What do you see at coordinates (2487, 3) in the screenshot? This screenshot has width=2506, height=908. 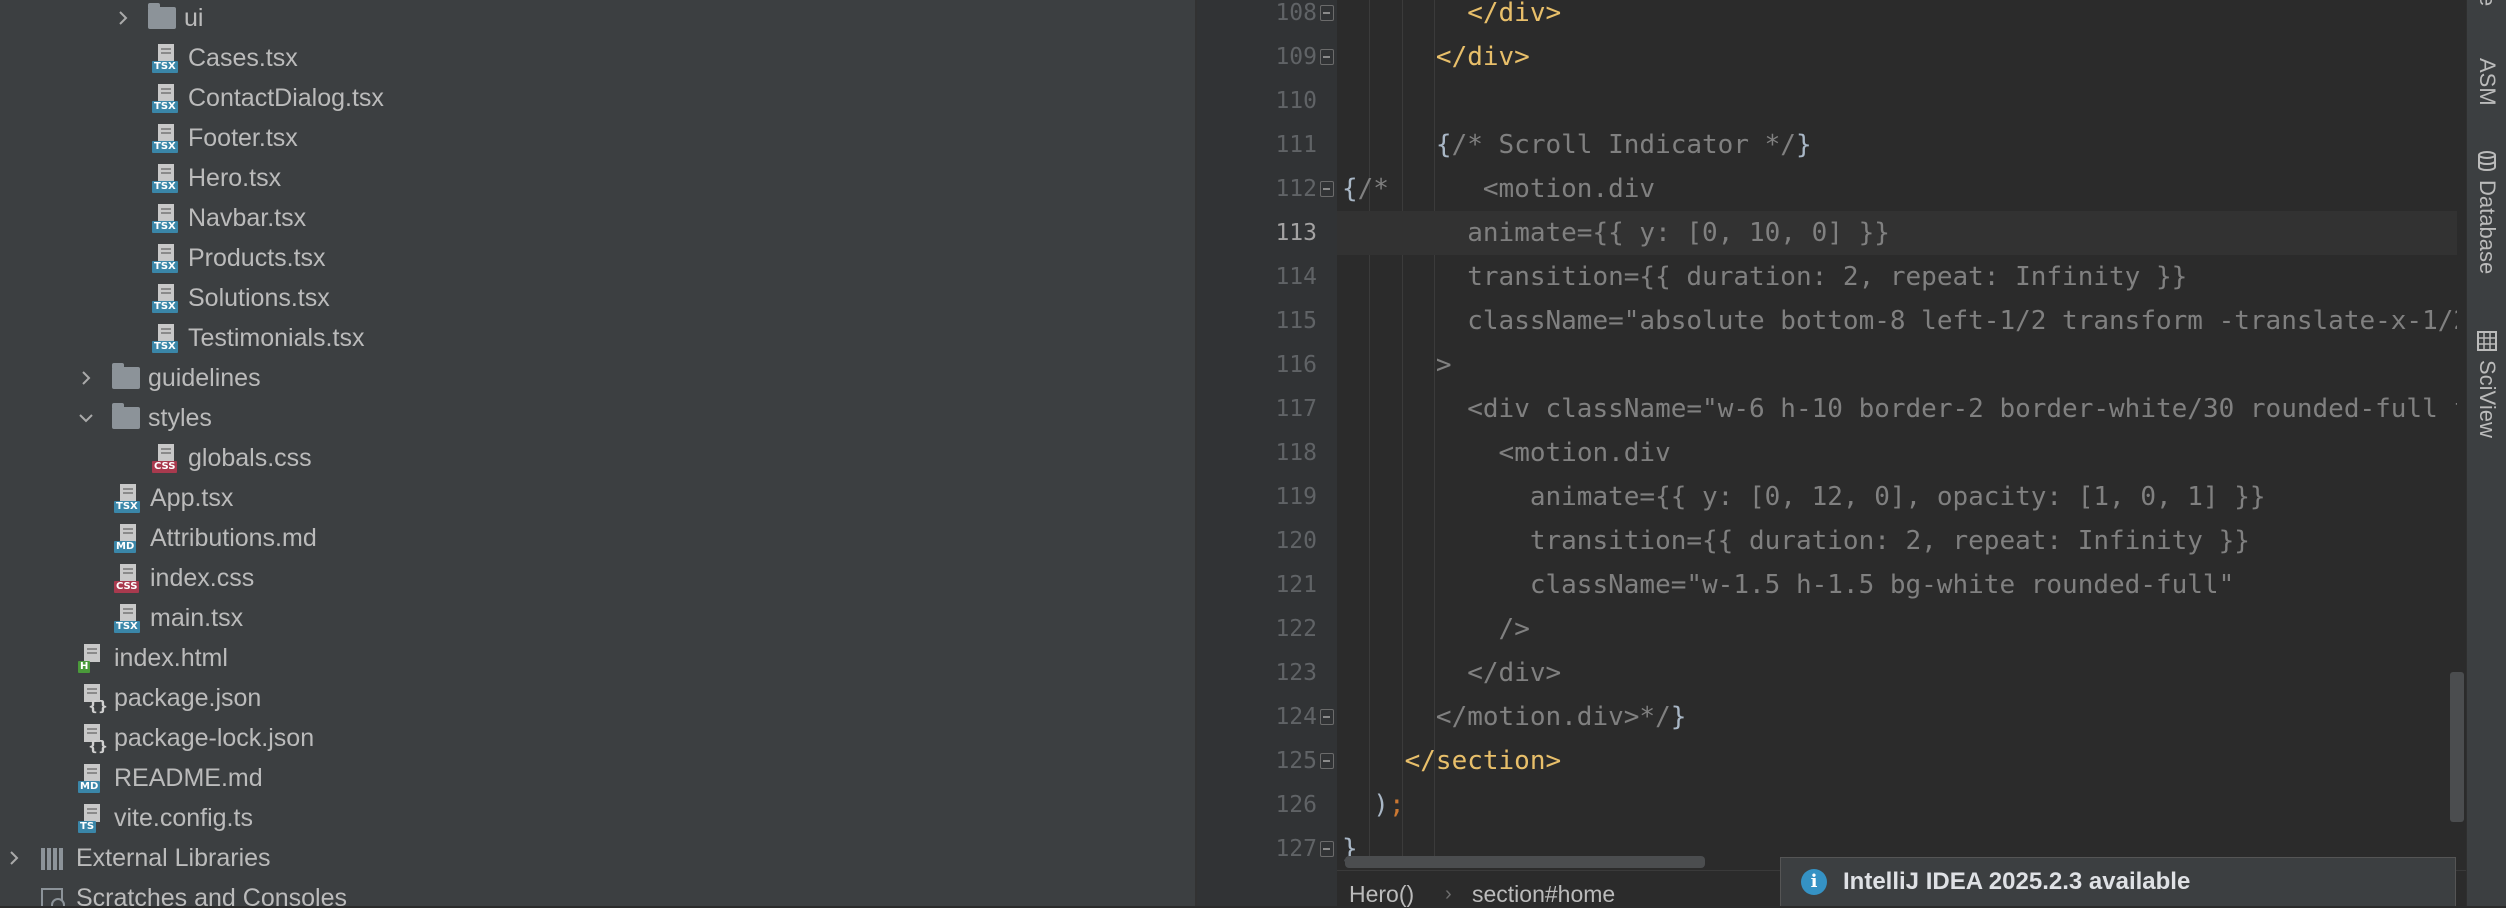 I see `tool-tab-e: e` at bounding box center [2487, 3].